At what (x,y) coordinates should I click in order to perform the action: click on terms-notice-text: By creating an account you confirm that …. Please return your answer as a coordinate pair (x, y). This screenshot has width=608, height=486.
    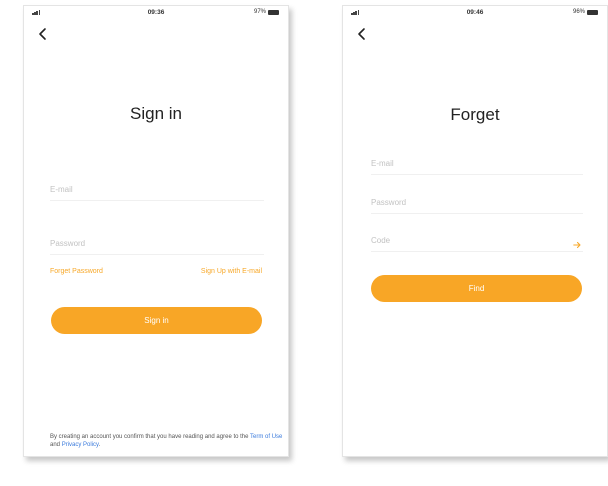
    Looking at the image, I should click on (150, 437).